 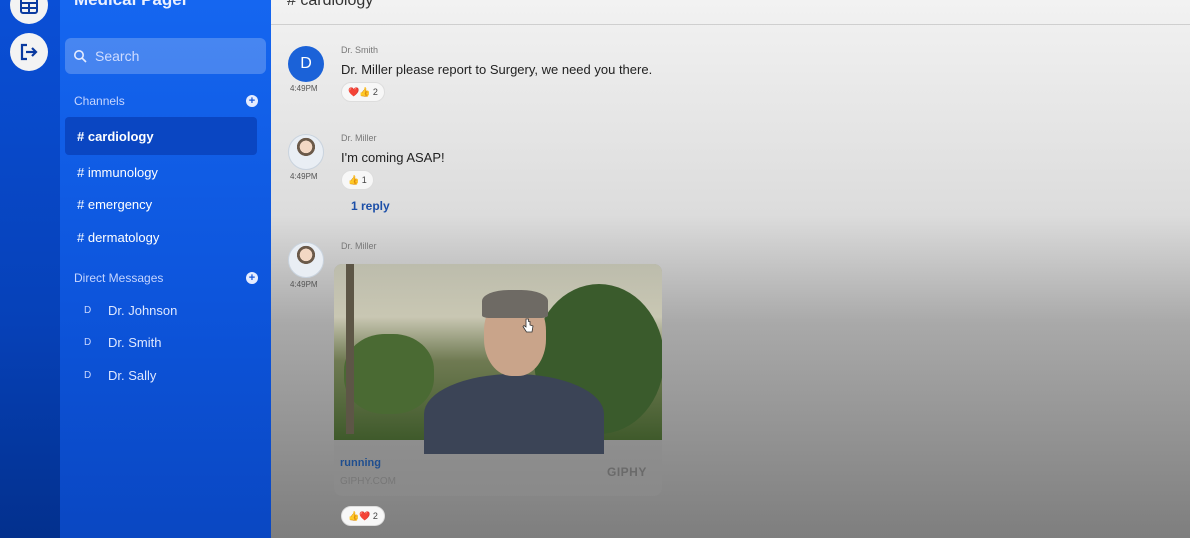 I want to click on app-rail, so click(x=30, y=269).